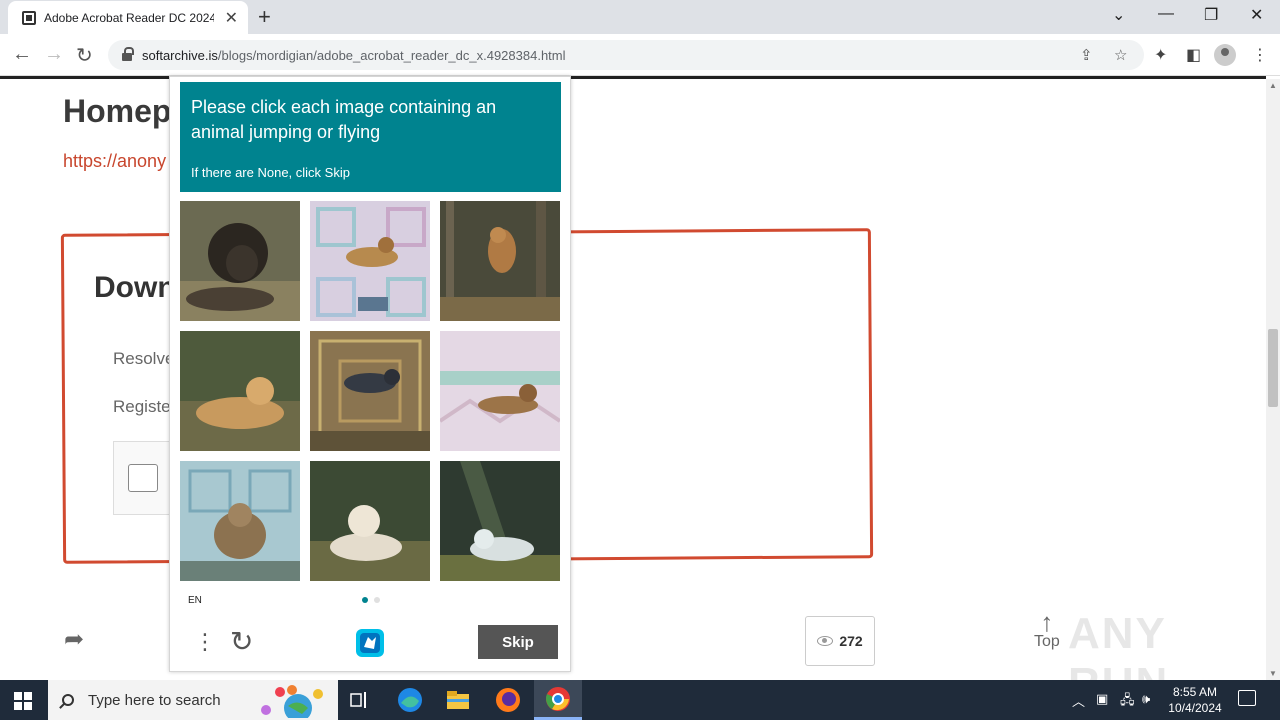 The height and width of the screenshot is (720, 1280). I want to click on views-counter: 272, so click(840, 641).